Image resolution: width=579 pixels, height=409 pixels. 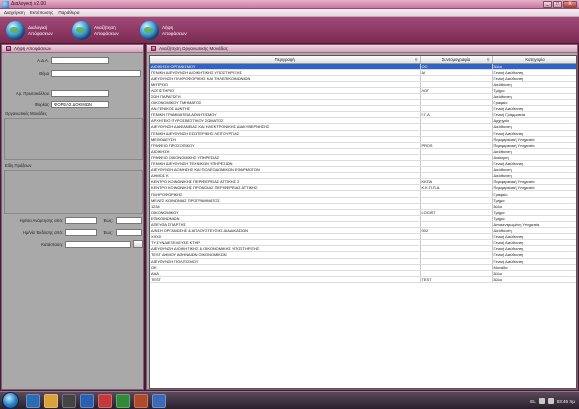 I want to click on date-anartisis-row: Ημ/νία Ανάρτησης από: Έως:, so click(x=73, y=221).